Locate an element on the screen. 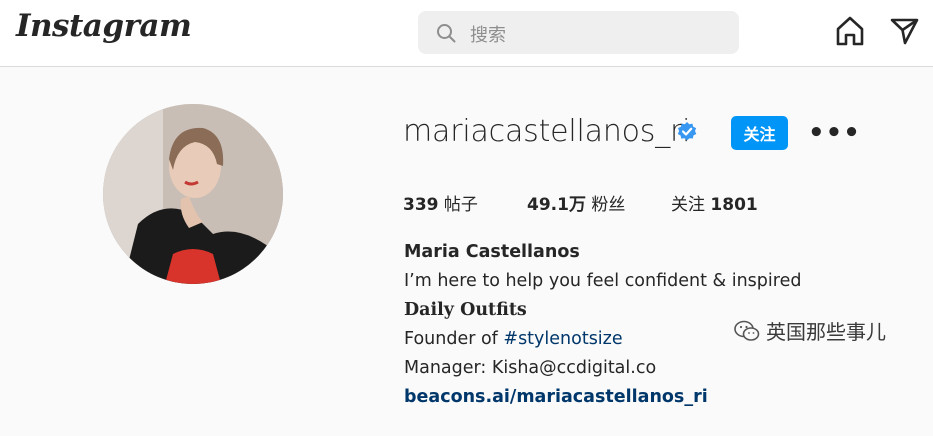 The width and height of the screenshot is (933, 436). followers-count: 49.1万 is located at coordinates (556, 205).